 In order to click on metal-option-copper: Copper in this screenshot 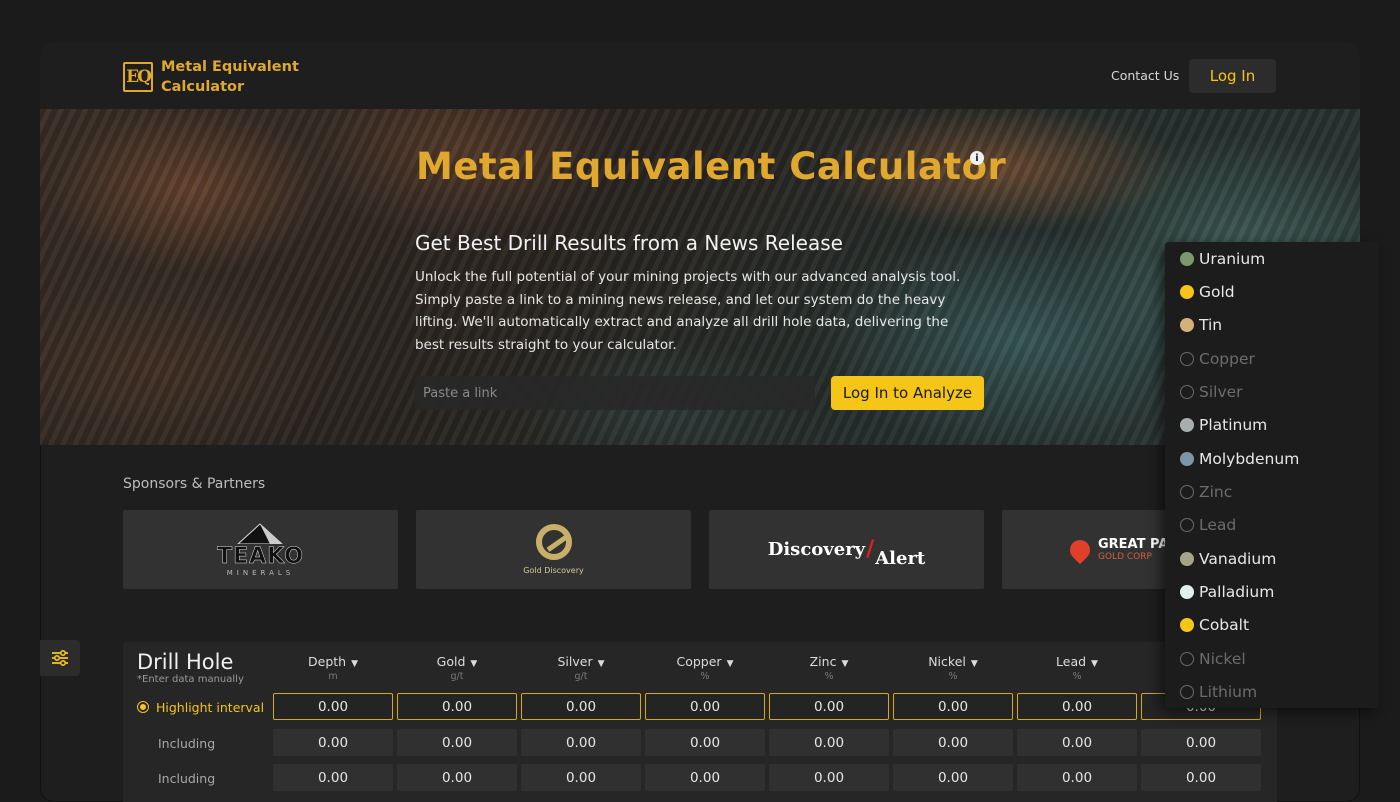, I will do `click(1217, 359)`.